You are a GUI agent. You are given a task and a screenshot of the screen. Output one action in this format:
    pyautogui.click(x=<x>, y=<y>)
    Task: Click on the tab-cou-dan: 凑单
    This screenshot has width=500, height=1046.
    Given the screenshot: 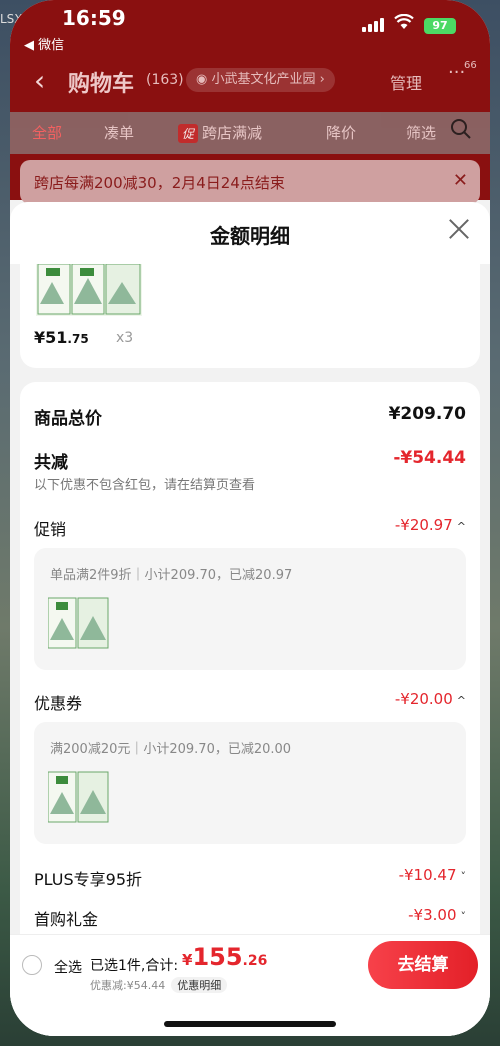 What is the action you would take?
    pyautogui.click(x=119, y=132)
    